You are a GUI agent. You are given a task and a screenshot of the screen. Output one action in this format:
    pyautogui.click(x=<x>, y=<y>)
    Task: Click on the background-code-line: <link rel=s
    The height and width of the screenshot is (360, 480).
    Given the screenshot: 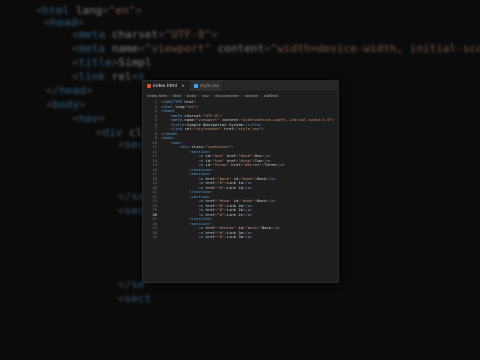 What is the action you would take?
    pyautogui.click(x=108, y=76)
    